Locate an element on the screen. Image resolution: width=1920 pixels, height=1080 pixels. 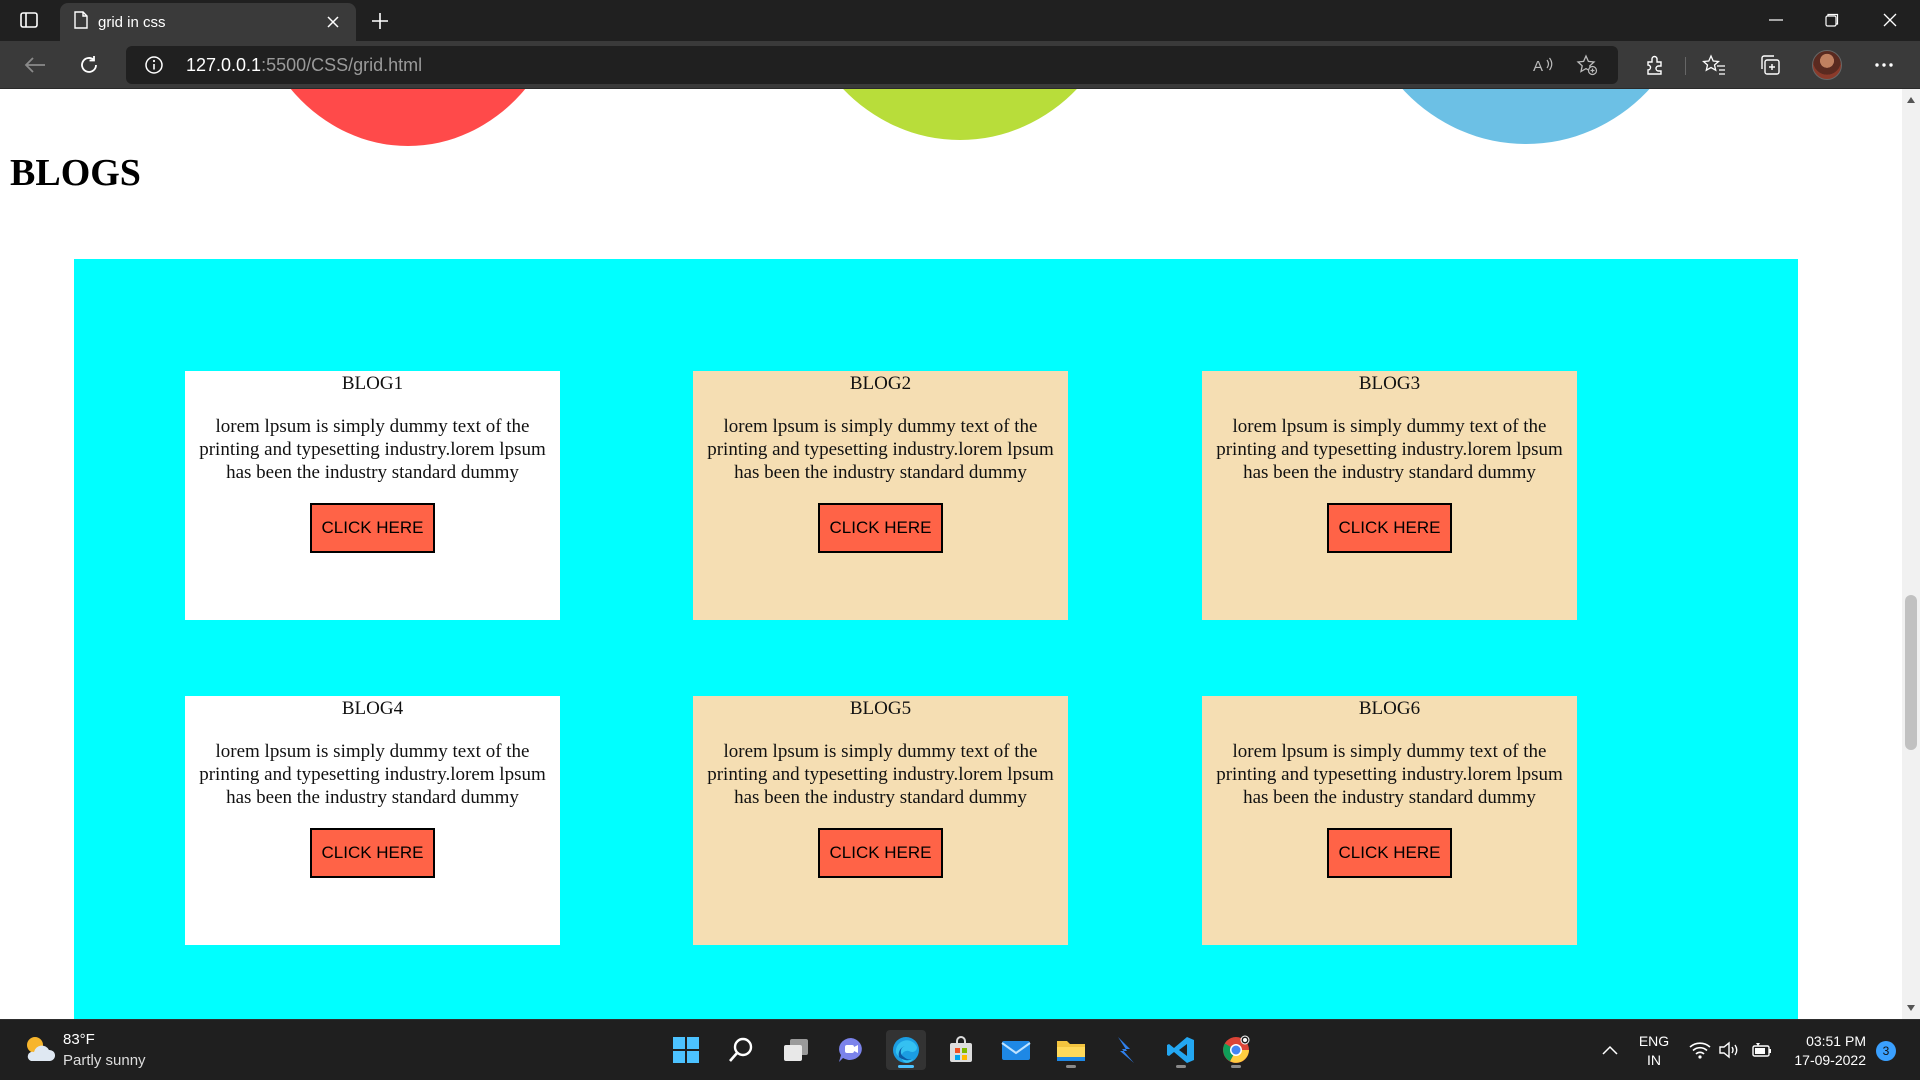
clock-date: 17-09-2022 is located at coordinates (1830, 1060).